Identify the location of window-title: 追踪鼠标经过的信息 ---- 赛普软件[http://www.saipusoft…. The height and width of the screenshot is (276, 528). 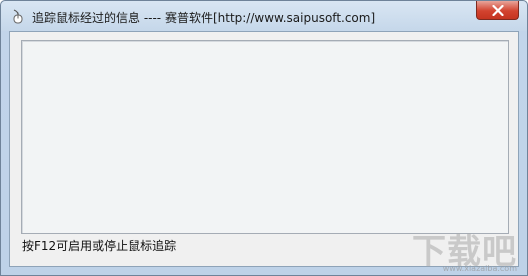
(204, 18).